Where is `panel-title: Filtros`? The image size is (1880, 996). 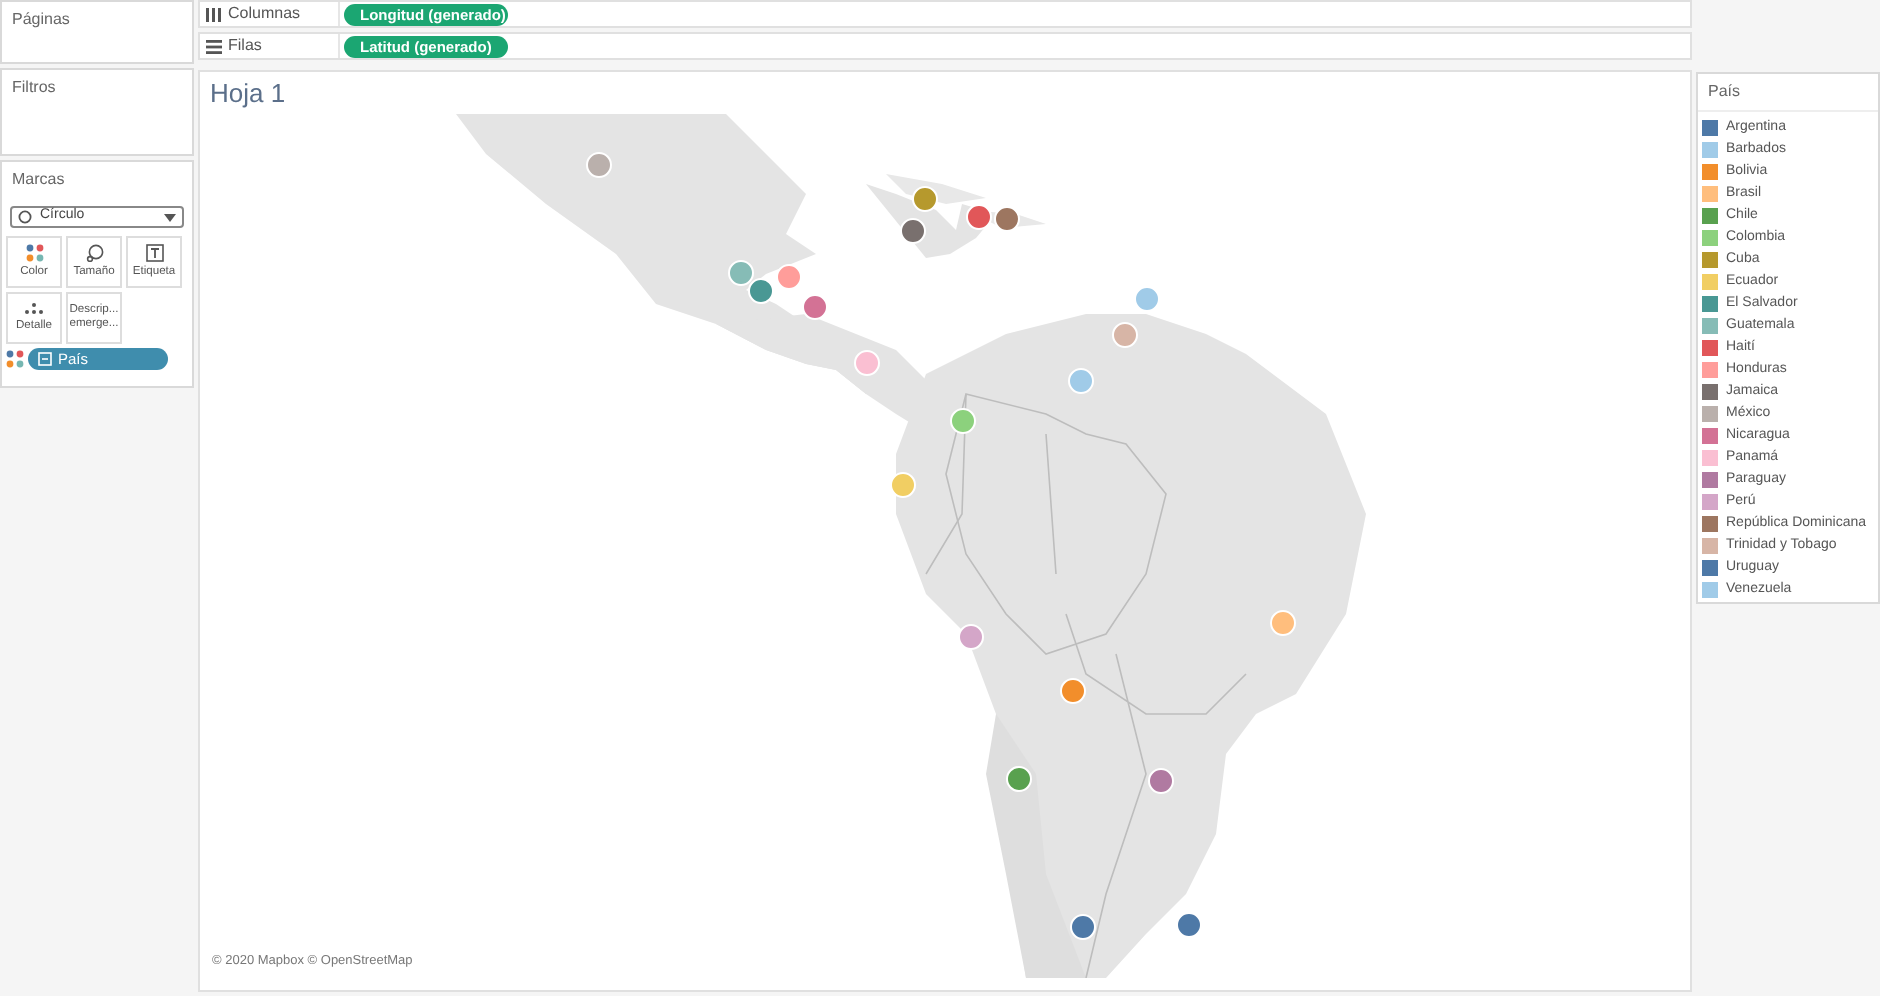
panel-title: Filtros is located at coordinates (34, 88).